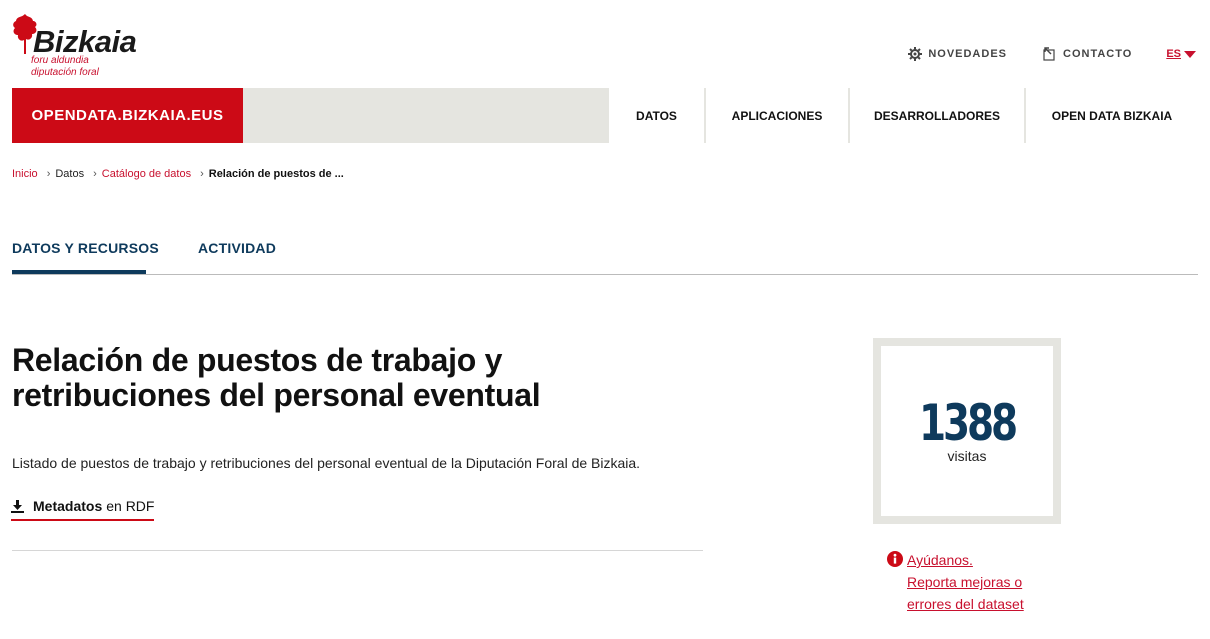 Image resolution: width=1210 pixels, height=639 pixels. I want to click on language-selector: ES, so click(1181, 54).